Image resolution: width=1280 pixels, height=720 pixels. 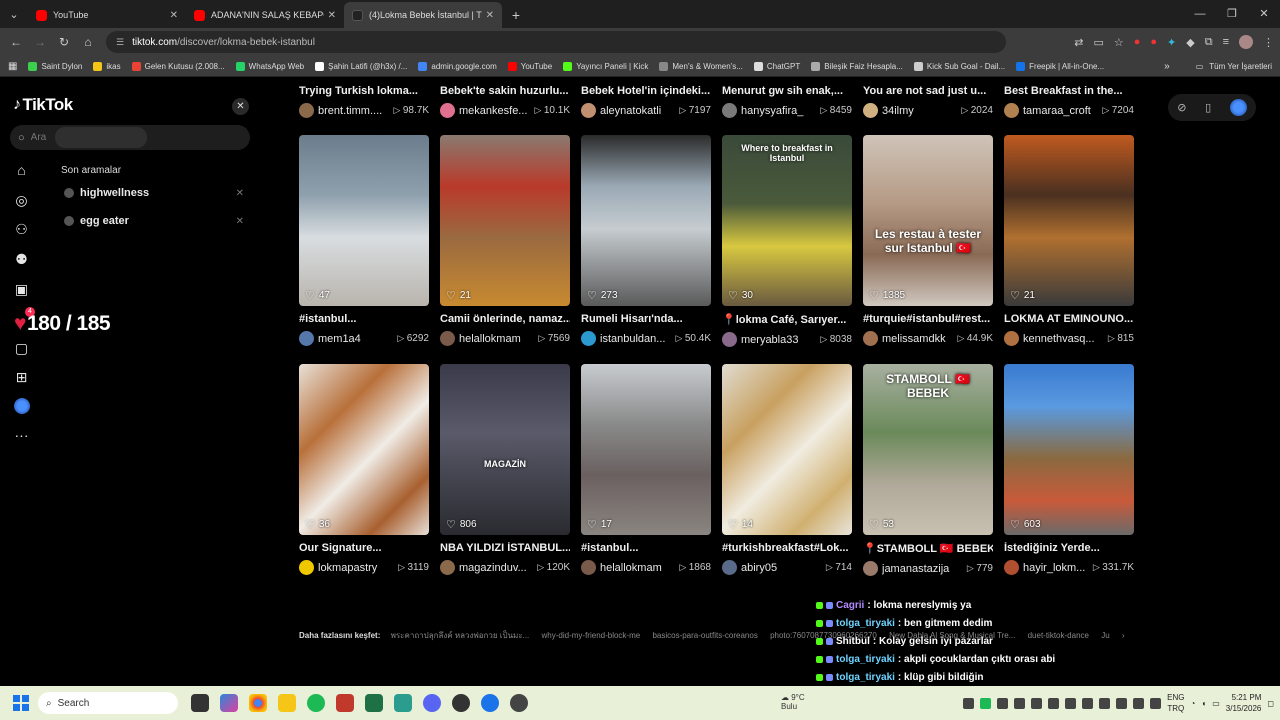 What do you see at coordinates (787, 101) in the screenshot?
I see `video-card: Menurut gw sih enak,... hanysyafira_ 8459` at bounding box center [787, 101].